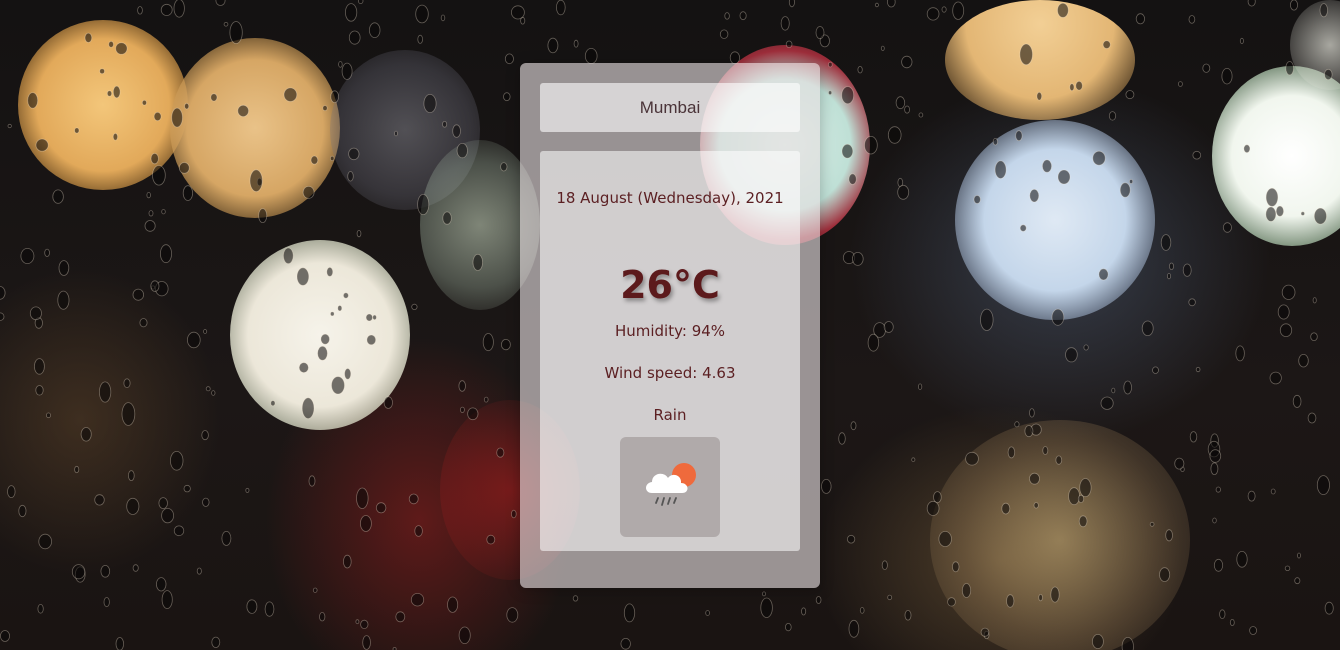  Describe the element at coordinates (670, 331) in the screenshot. I see `humidity-text: Humidity: 94%` at that location.